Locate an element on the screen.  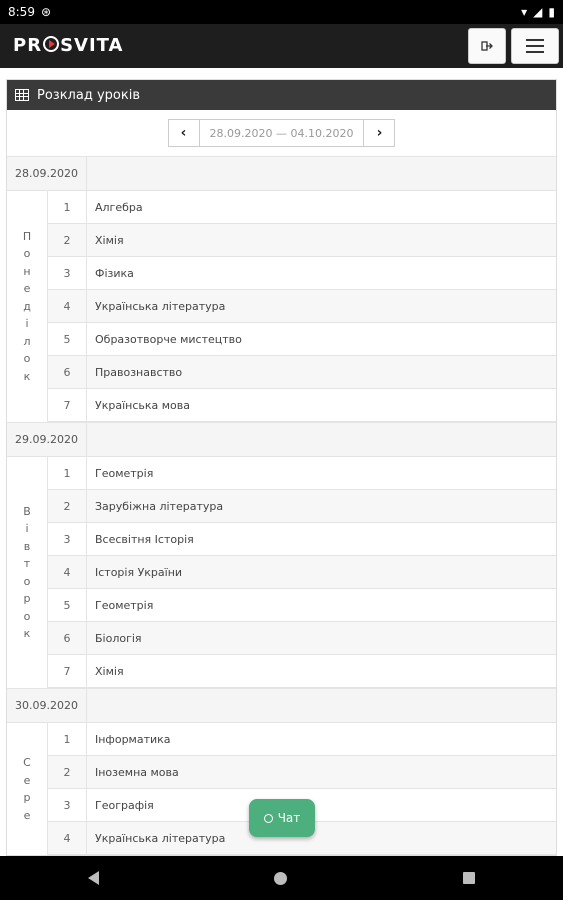
lesson-number: 5 is located at coordinates (67, 339).